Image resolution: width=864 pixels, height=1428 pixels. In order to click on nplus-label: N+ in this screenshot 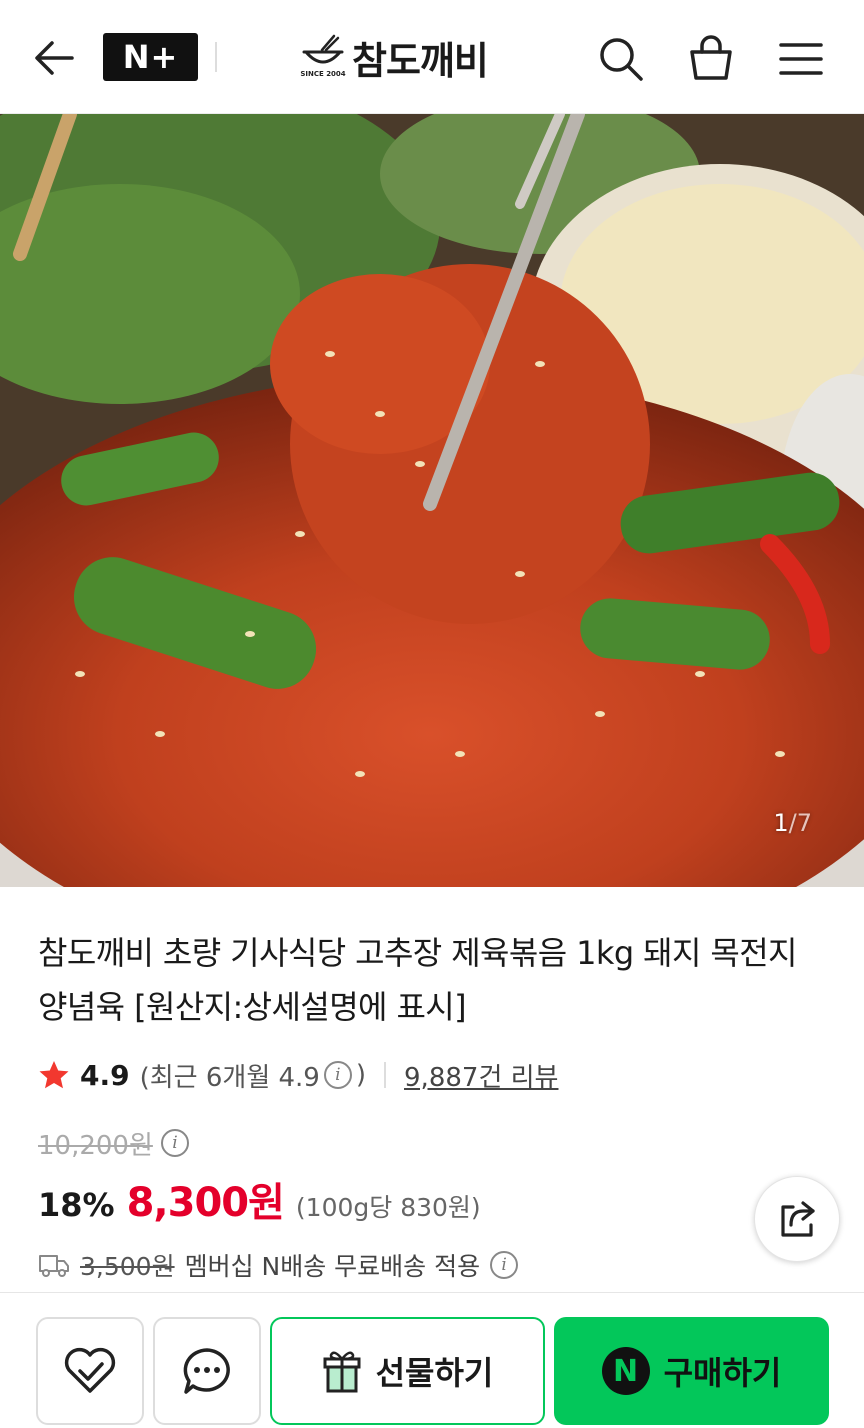, I will do `click(150, 57)`.